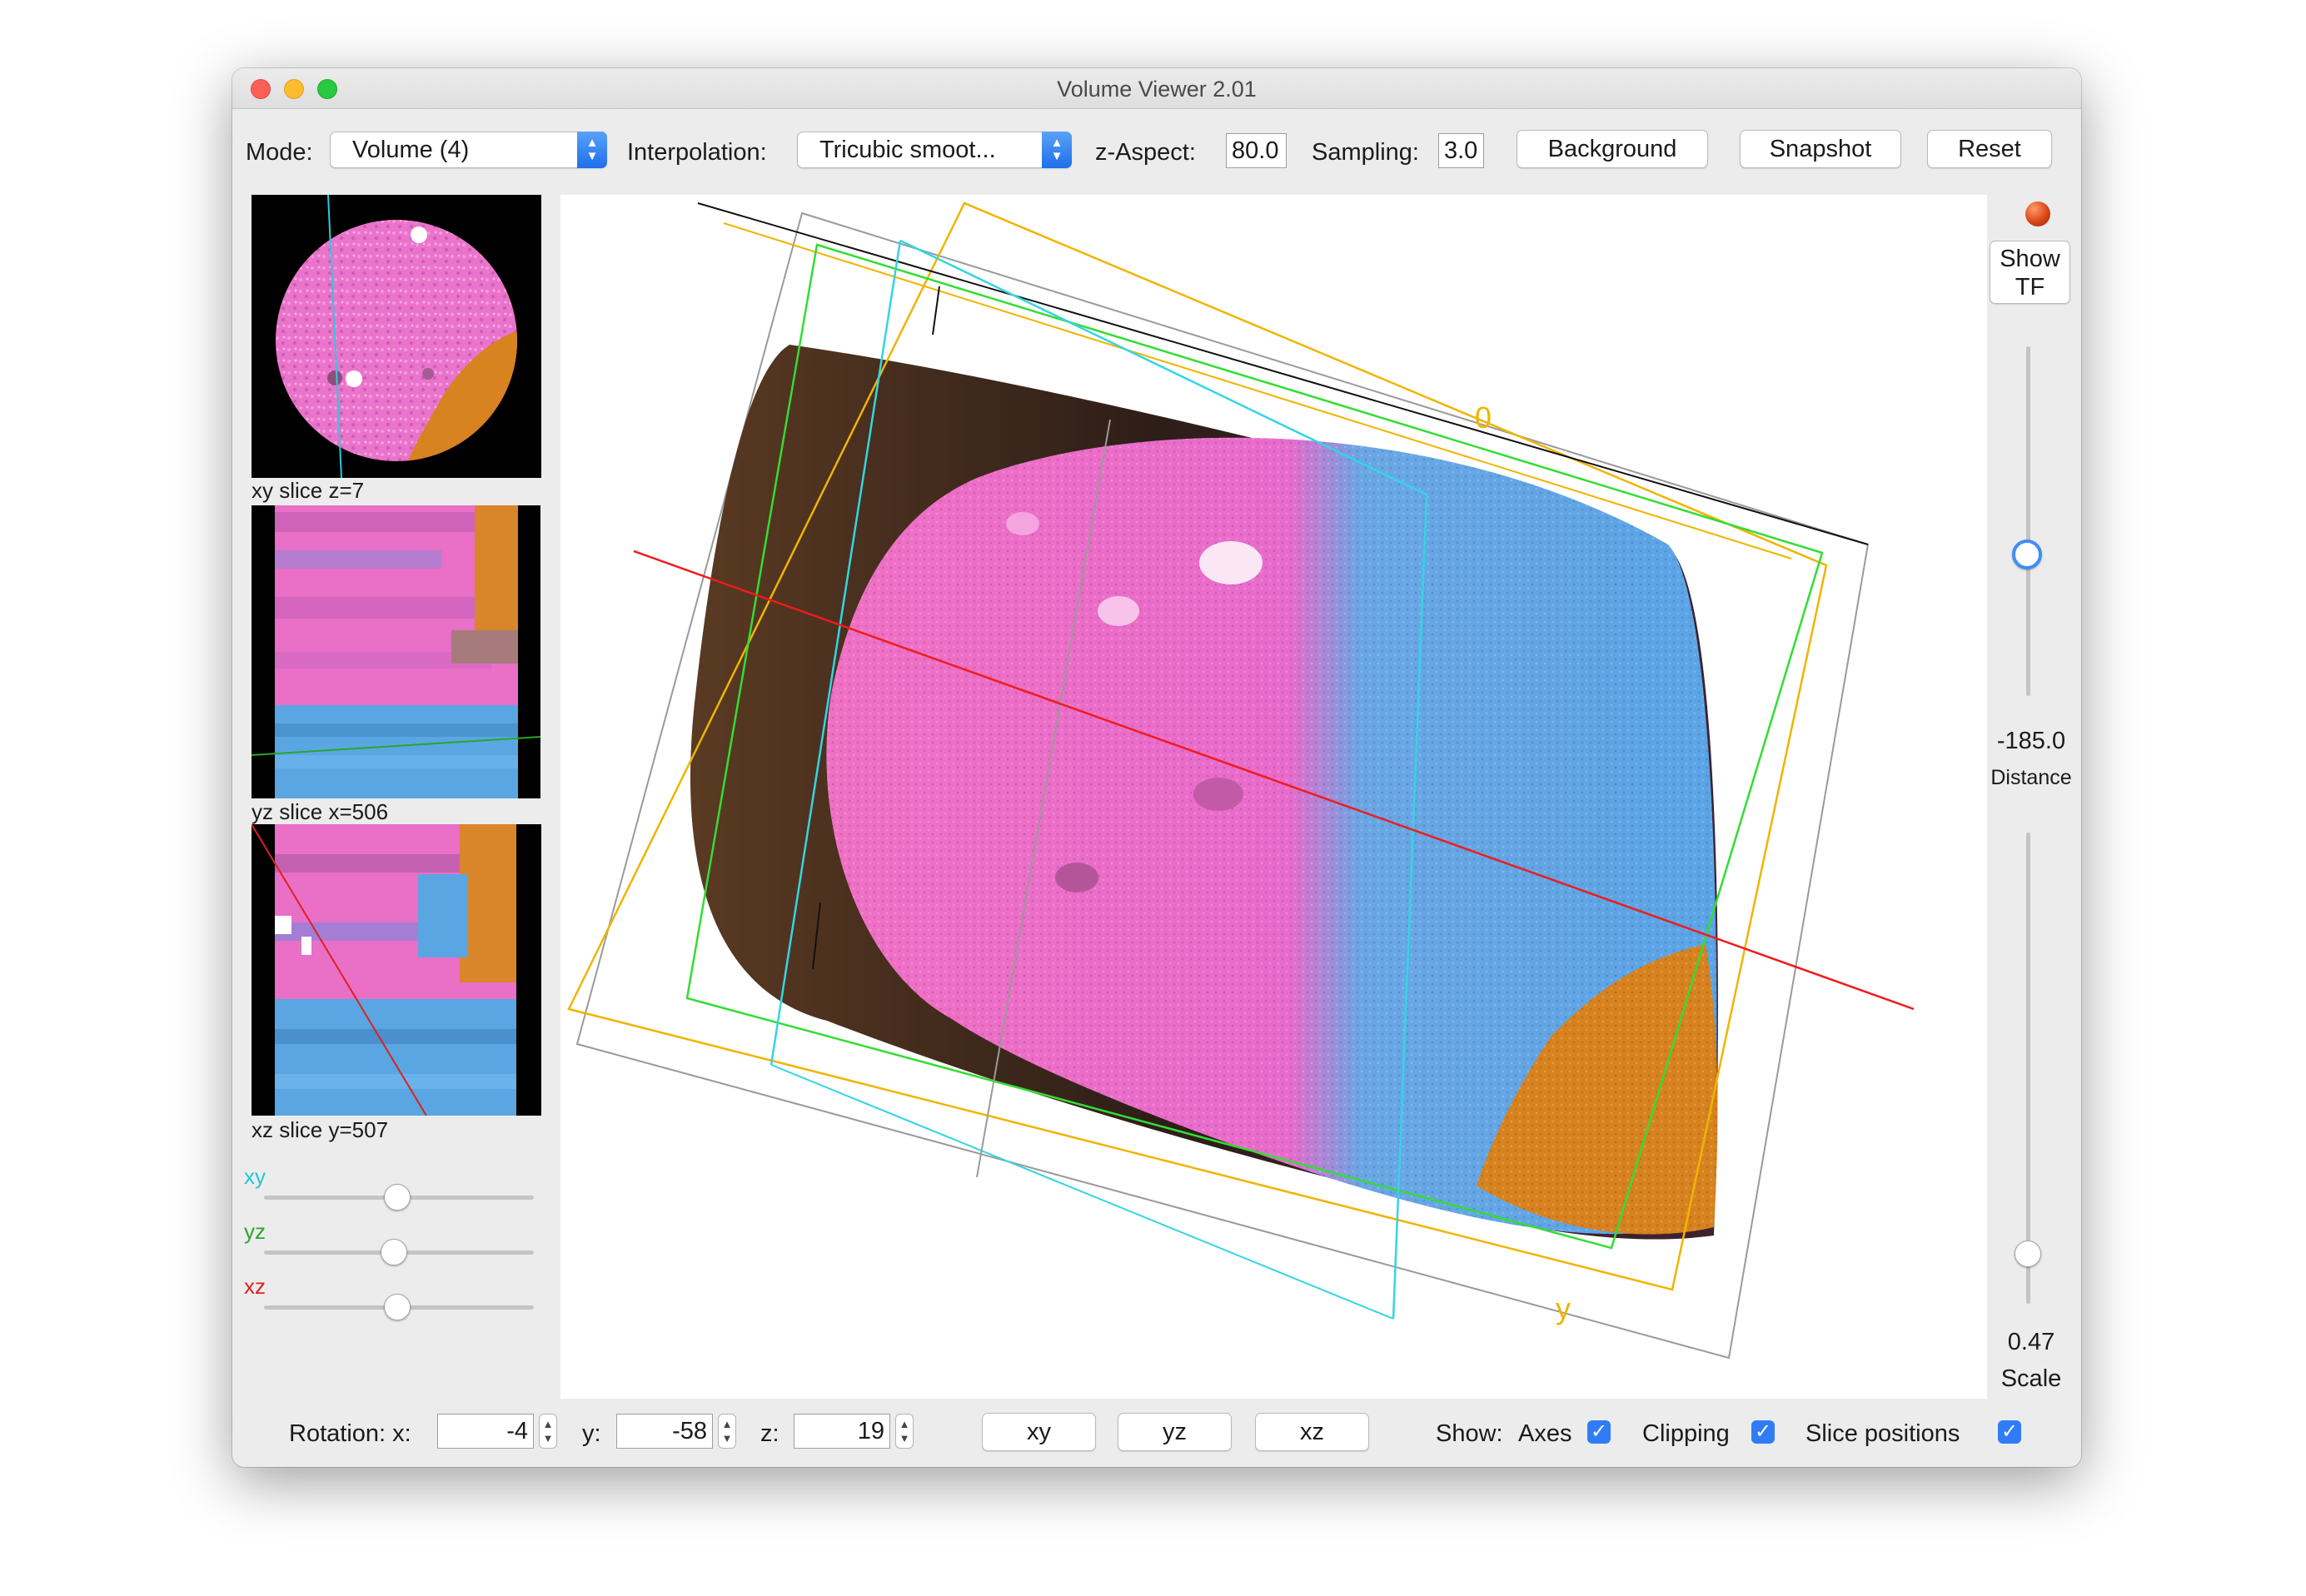 The height and width of the screenshot is (1596, 2306). What do you see at coordinates (2030, 287) in the screenshot?
I see `show-tf-line2: TF` at bounding box center [2030, 287].